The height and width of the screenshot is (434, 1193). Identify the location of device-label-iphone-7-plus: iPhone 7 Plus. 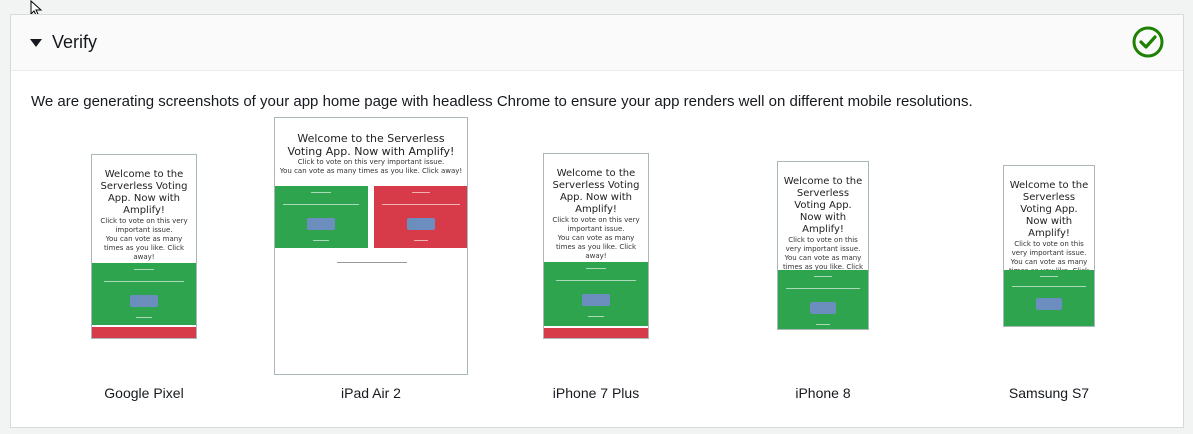
(596, 393).